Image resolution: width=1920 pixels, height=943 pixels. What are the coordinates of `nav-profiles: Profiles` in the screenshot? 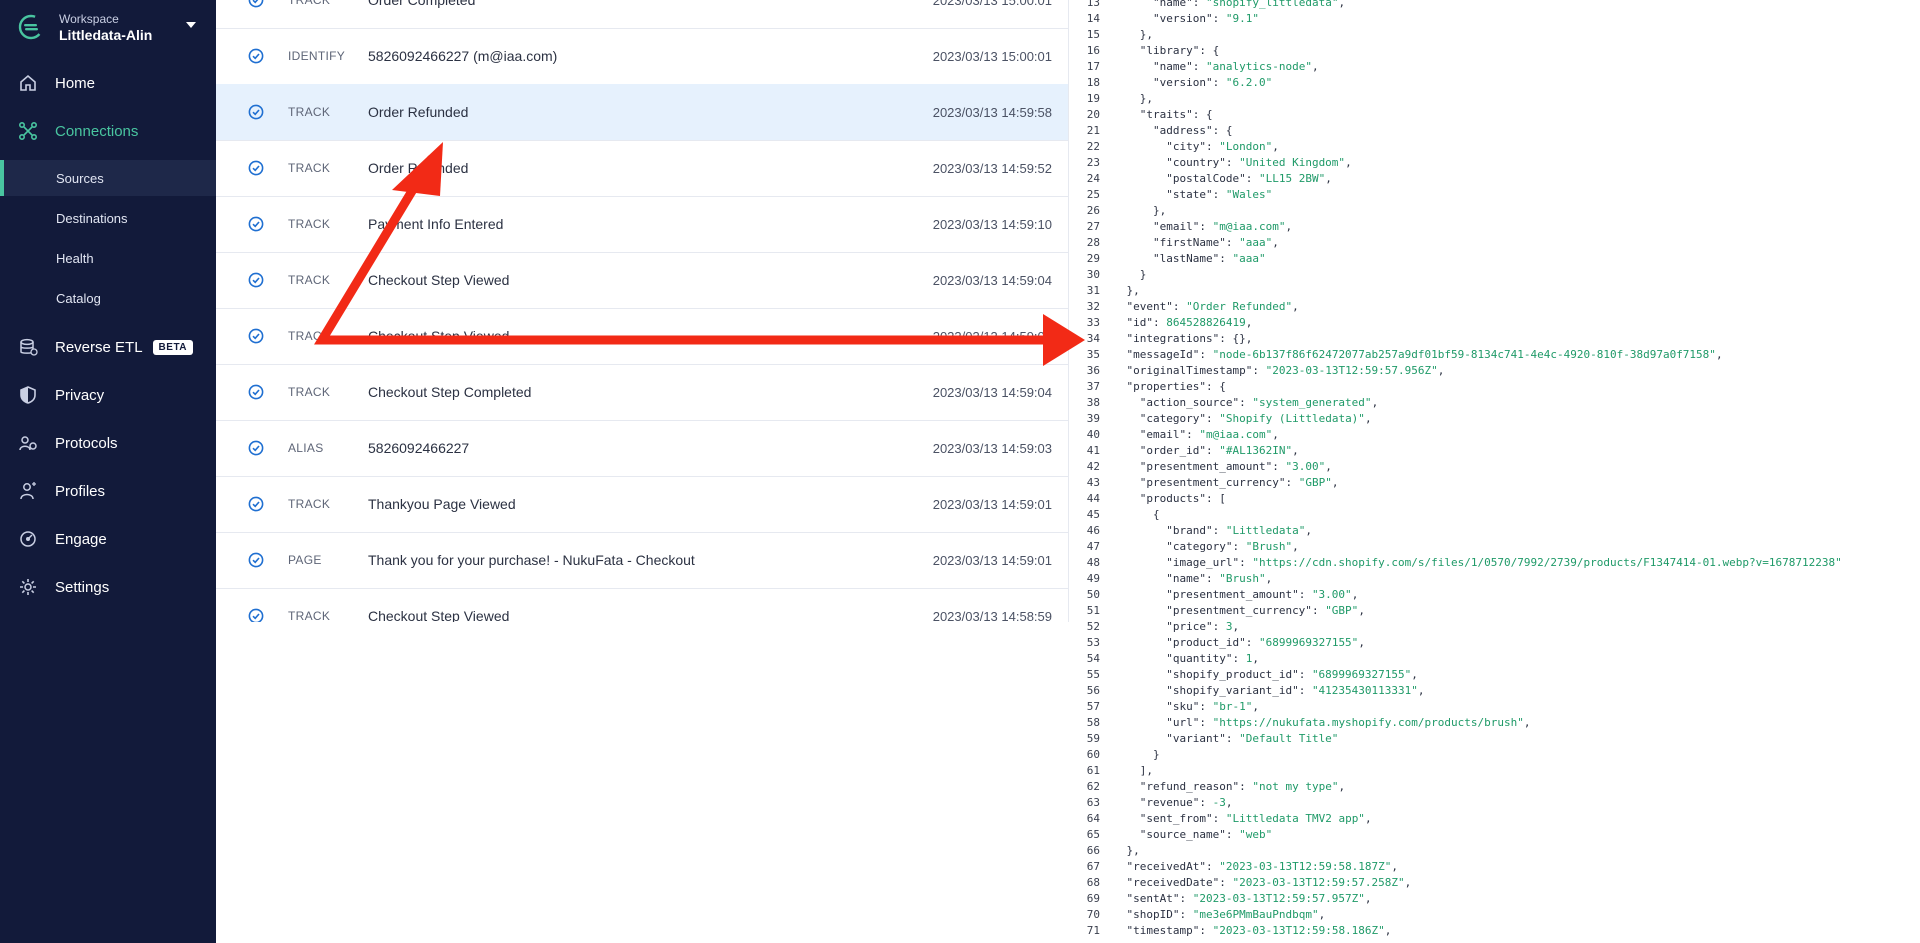 It's located at (108, 491).